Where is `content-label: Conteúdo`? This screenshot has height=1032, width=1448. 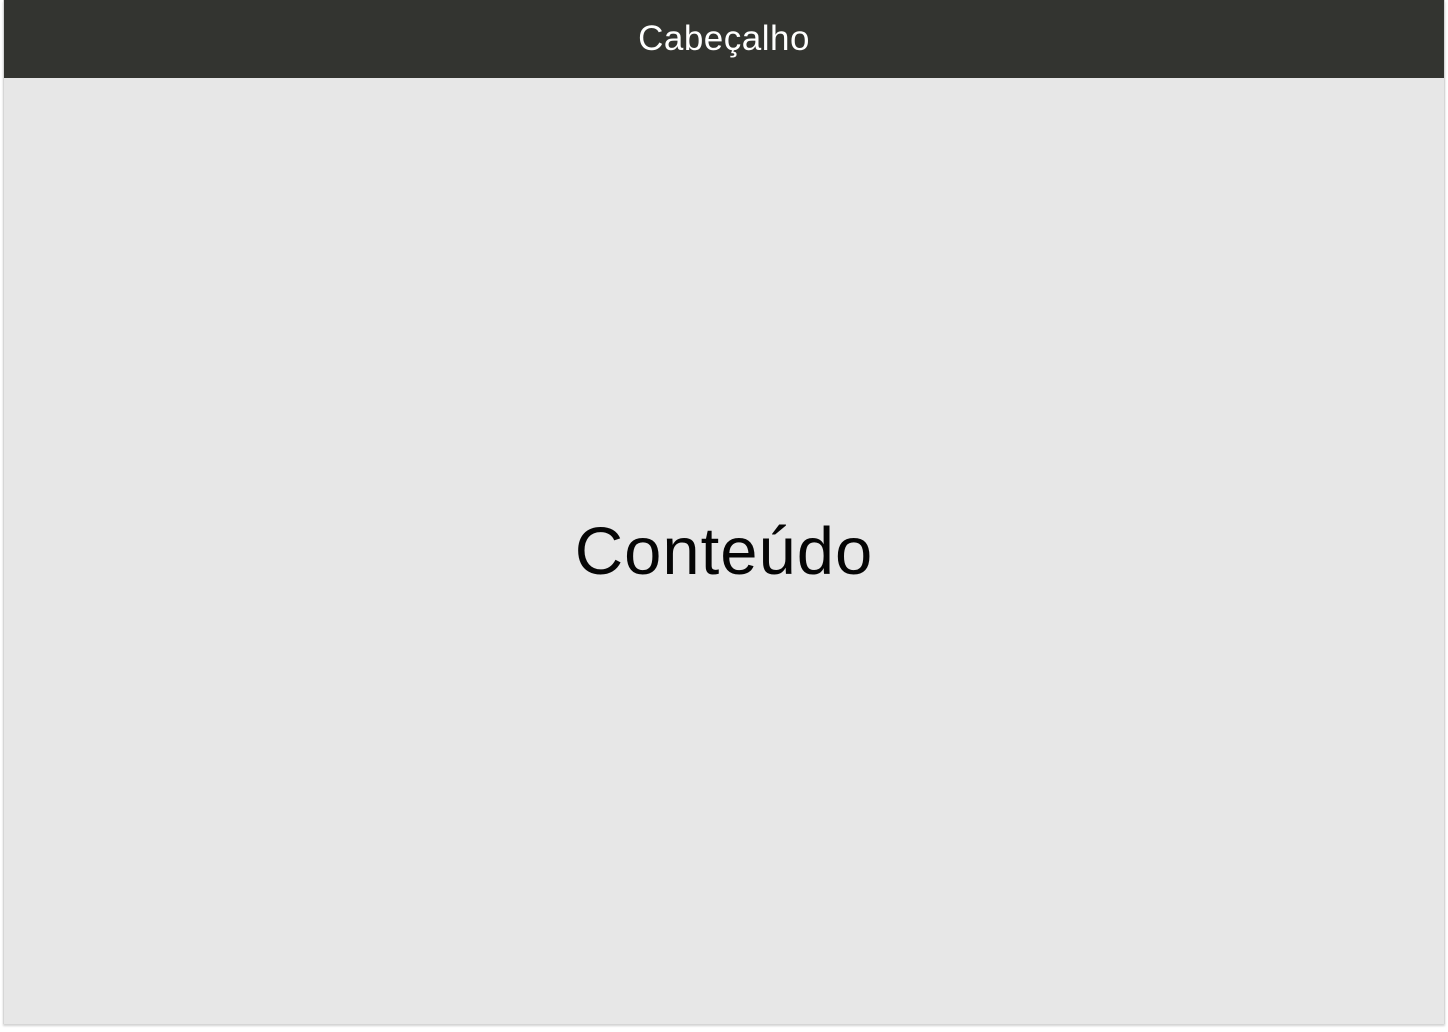
content-label: Conteúdo is located at coordinates (724, 551).